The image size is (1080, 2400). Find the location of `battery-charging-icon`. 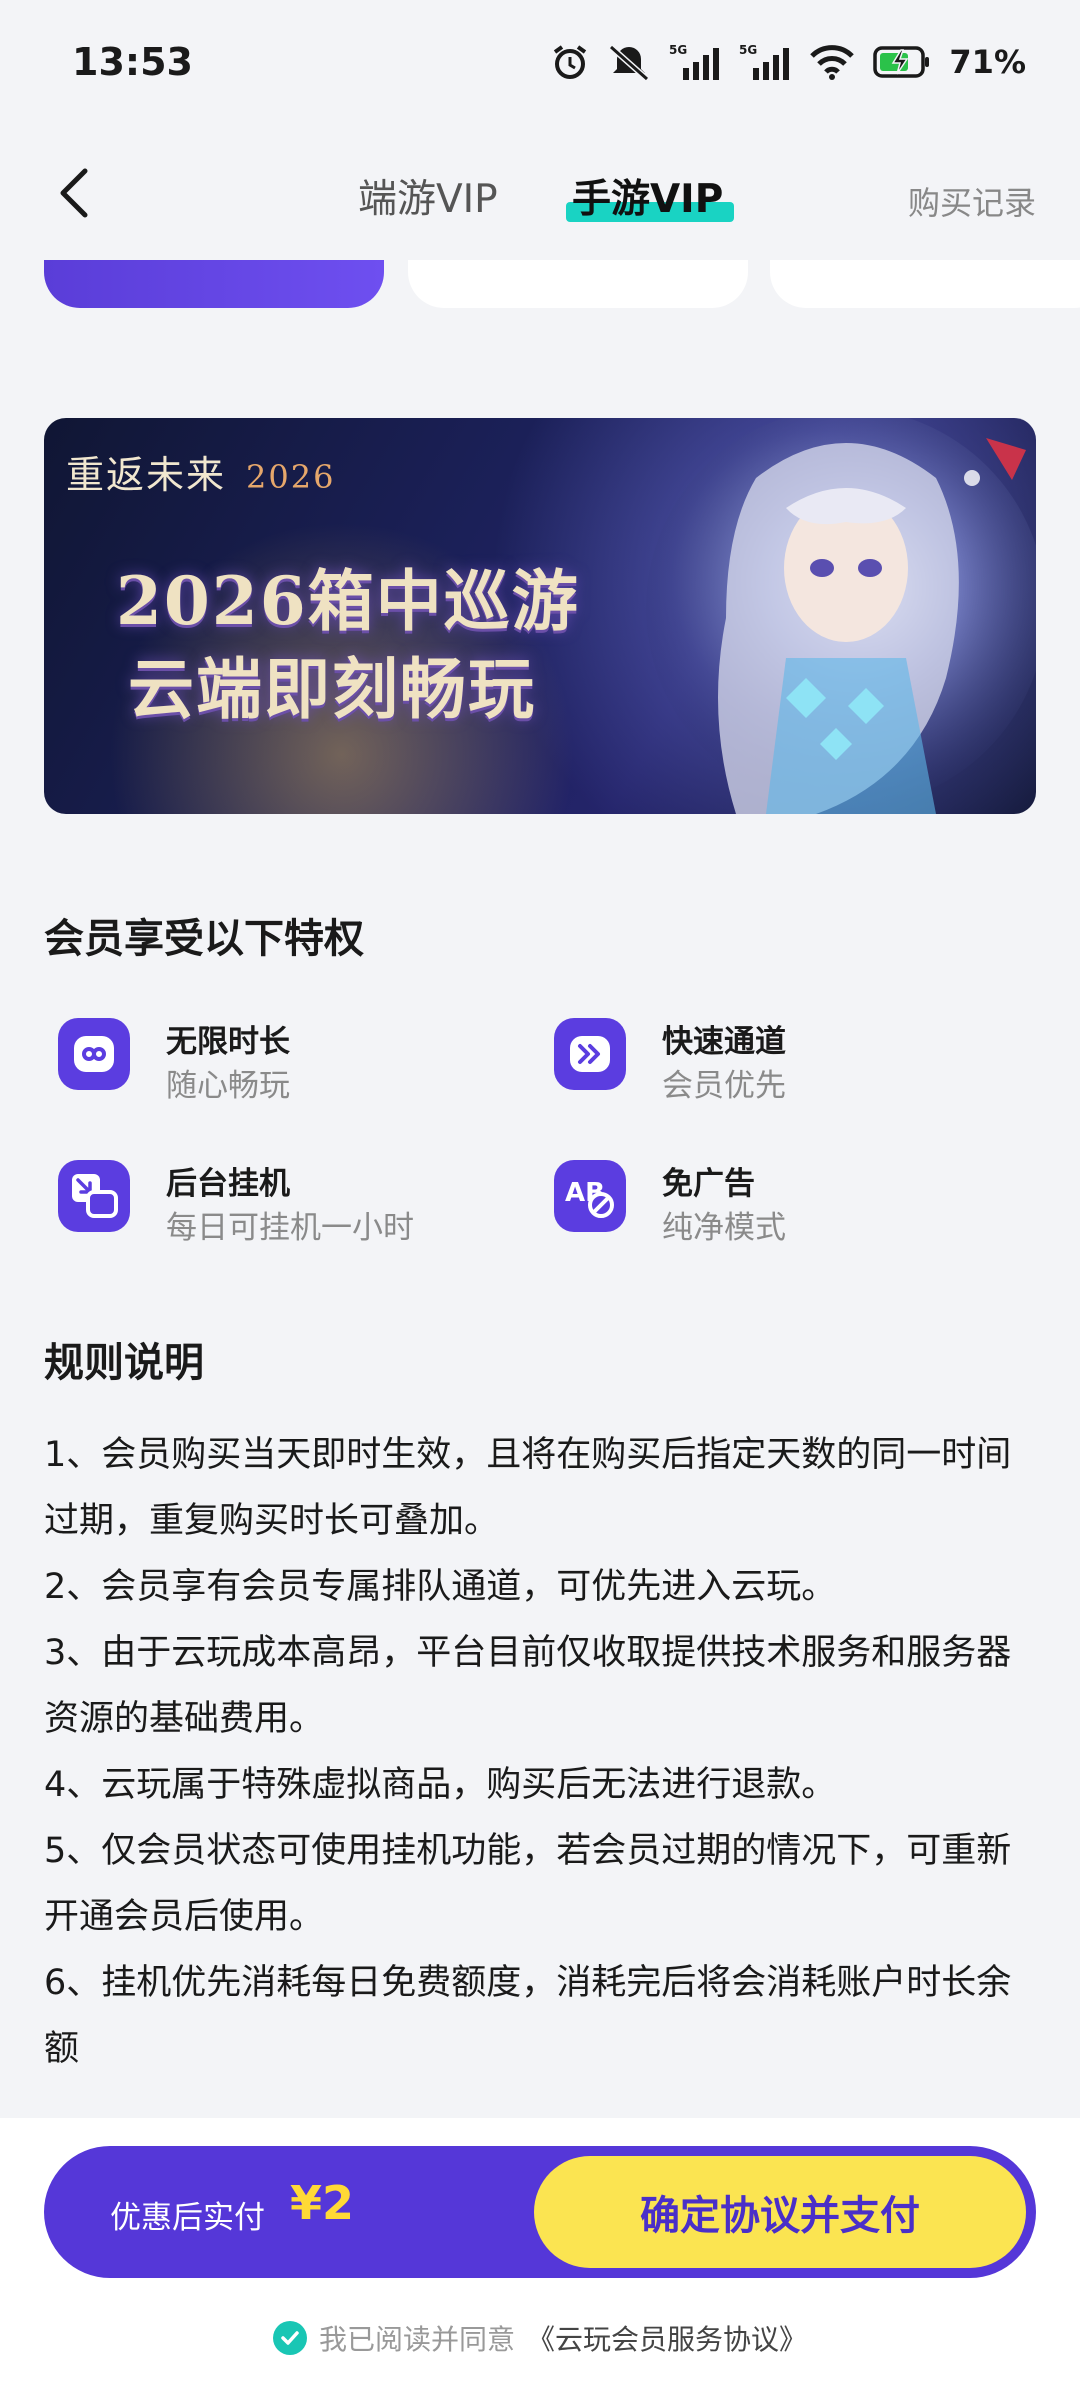

battery-charging-icon is located at coordinates (902, 62).